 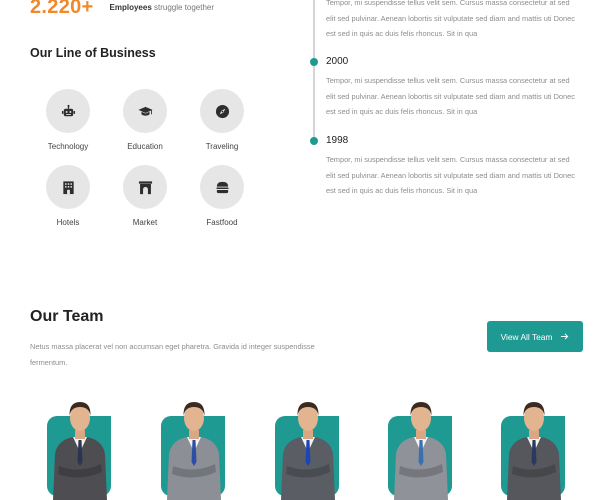 I want to click on business-item-technology: Technology, so click(x=68, y=120).